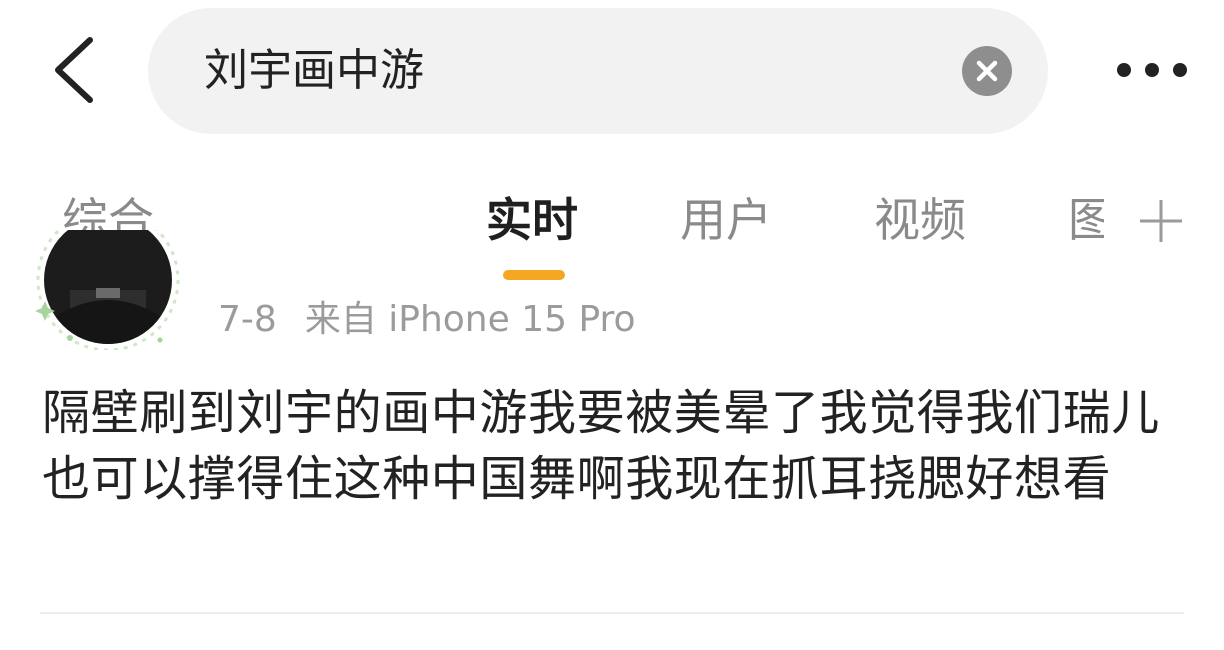 The width and height of the screenshot is (1224, 650). Describe the element at coordinates (532, 220) in the screenshot. I see `tab-realtime: 实时` at that location.